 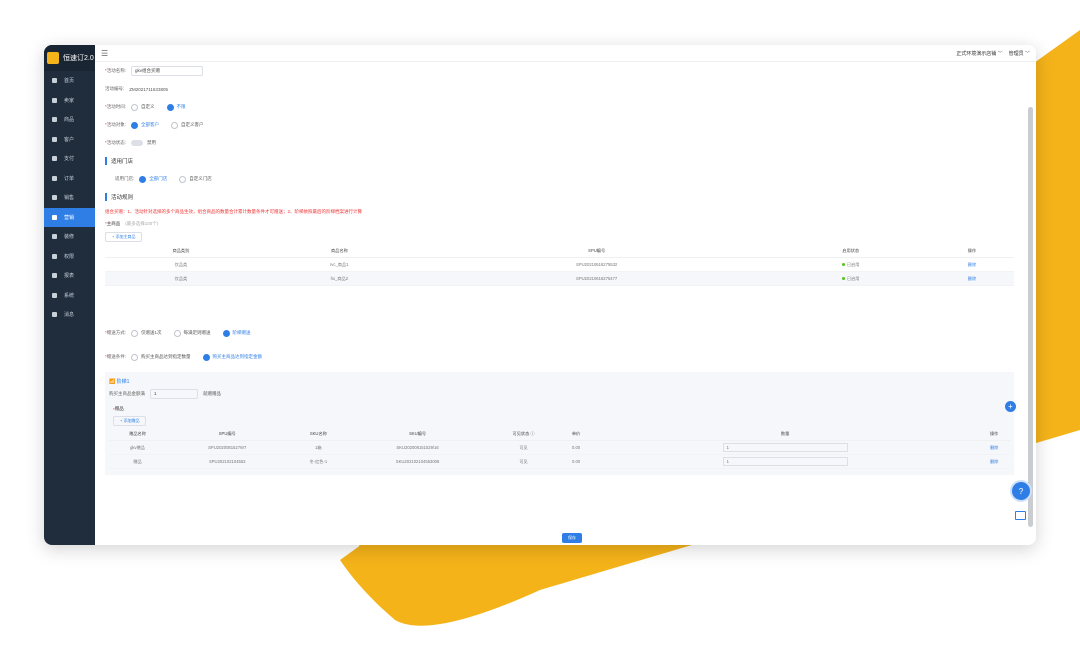 I want to click on sidebar-item-label: 支付, so click(x=69, y=159).